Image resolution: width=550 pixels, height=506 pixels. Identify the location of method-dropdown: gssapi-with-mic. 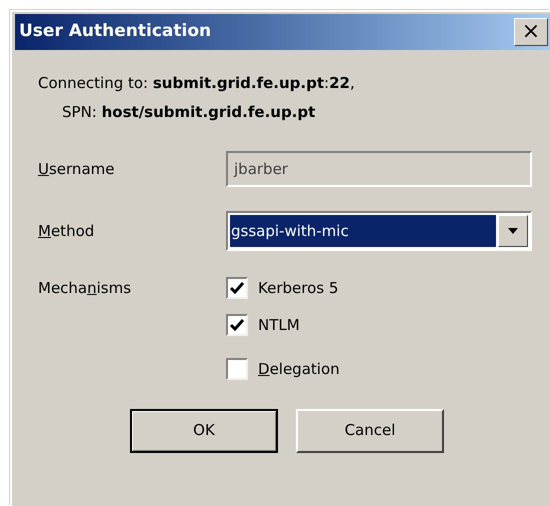
(379, 231).